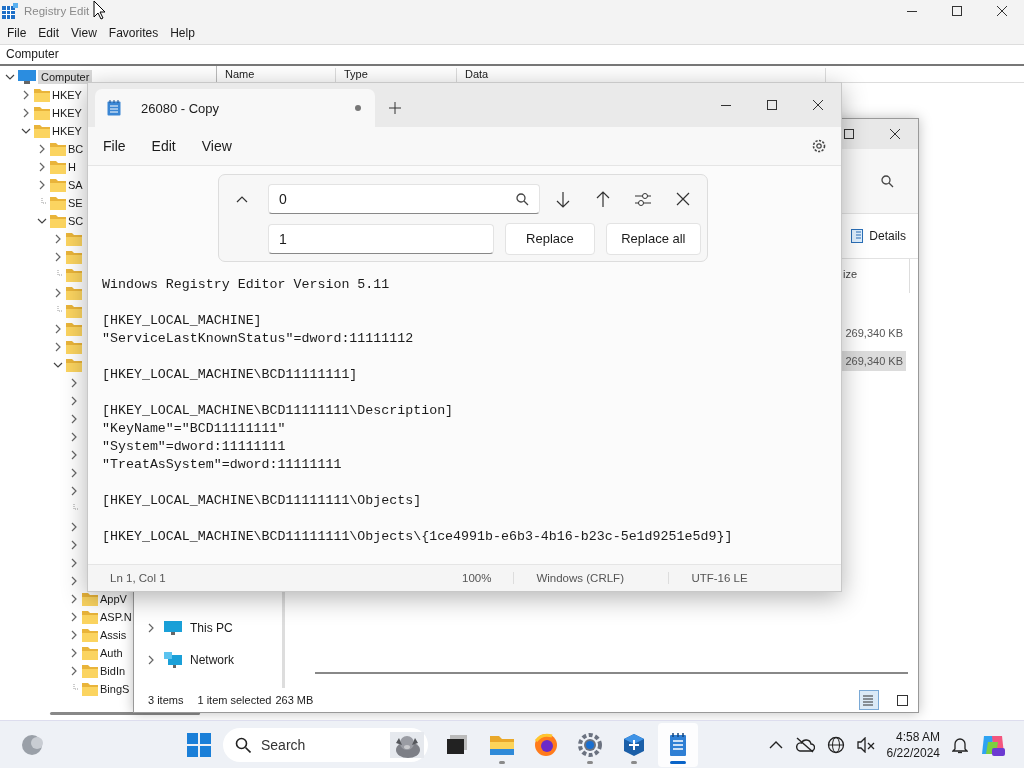 Image resolution: width=1024 pixels, height=768 pixels. Describe the element at coordinates (65, 77) in the screenshot. I see `tree-item: Computer` at that location.